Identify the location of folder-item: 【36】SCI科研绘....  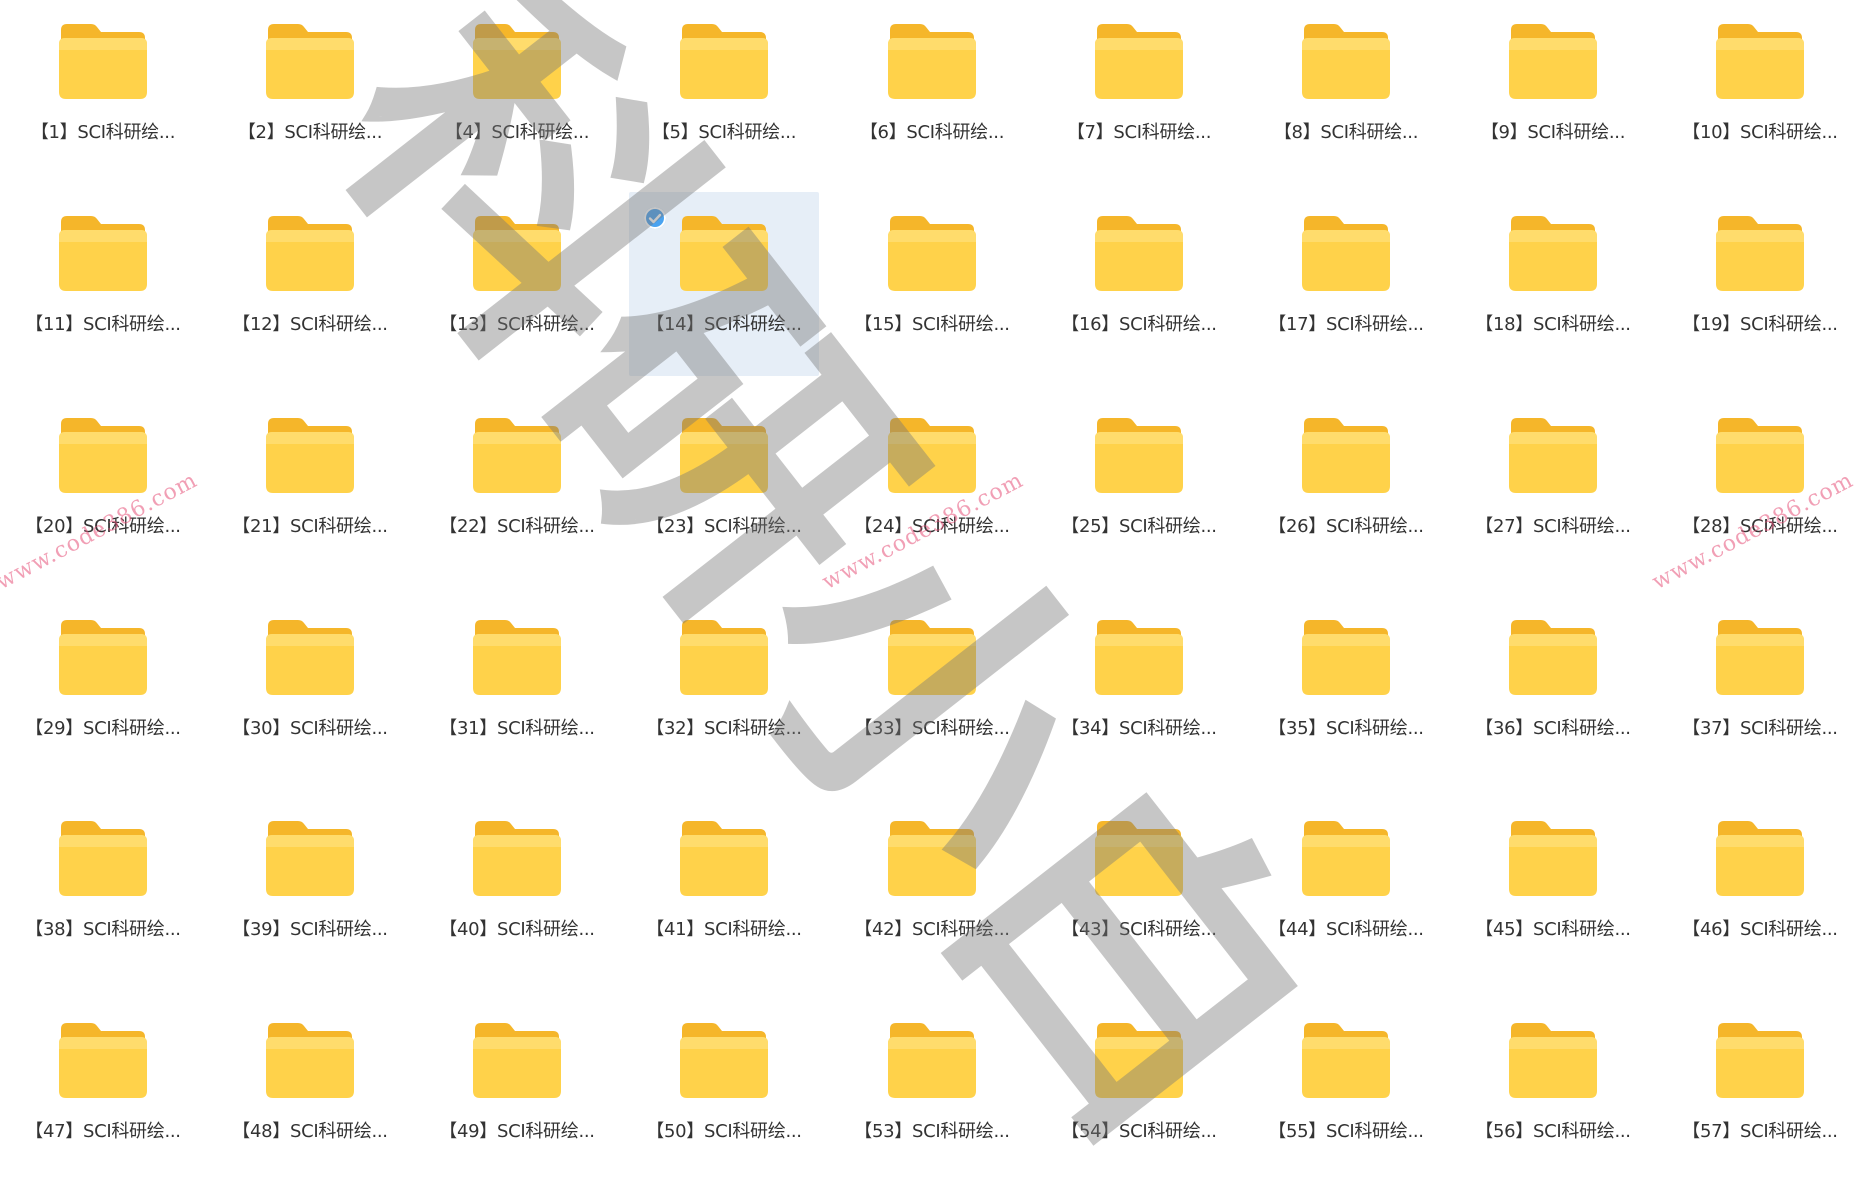
(1553, 688).